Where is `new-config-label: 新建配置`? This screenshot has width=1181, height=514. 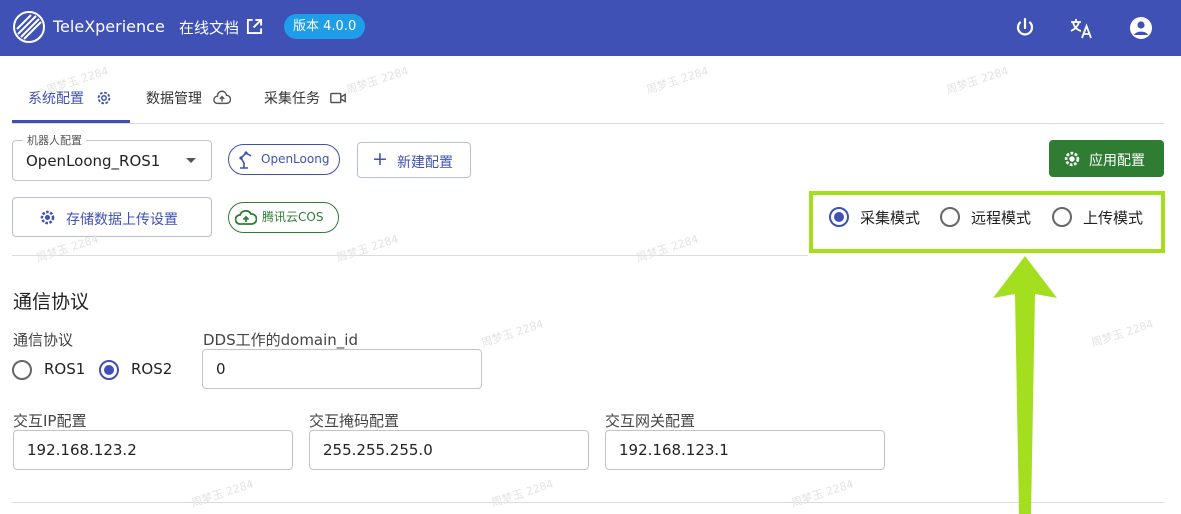 new-config-label: 新建配置 is located at coordinates (425, 163).